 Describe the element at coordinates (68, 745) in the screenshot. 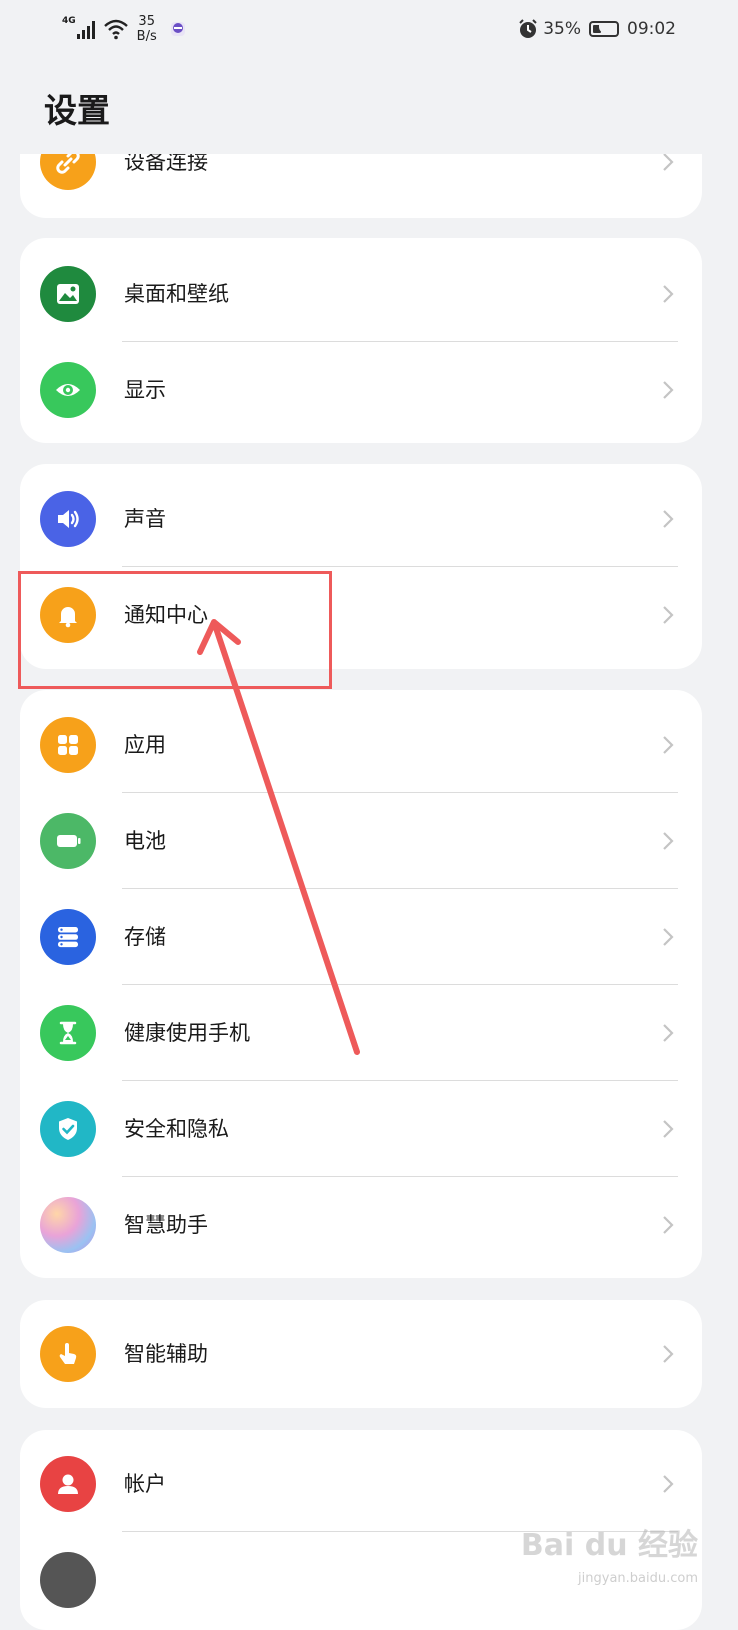

I see `apps-grid-icon` at that location.